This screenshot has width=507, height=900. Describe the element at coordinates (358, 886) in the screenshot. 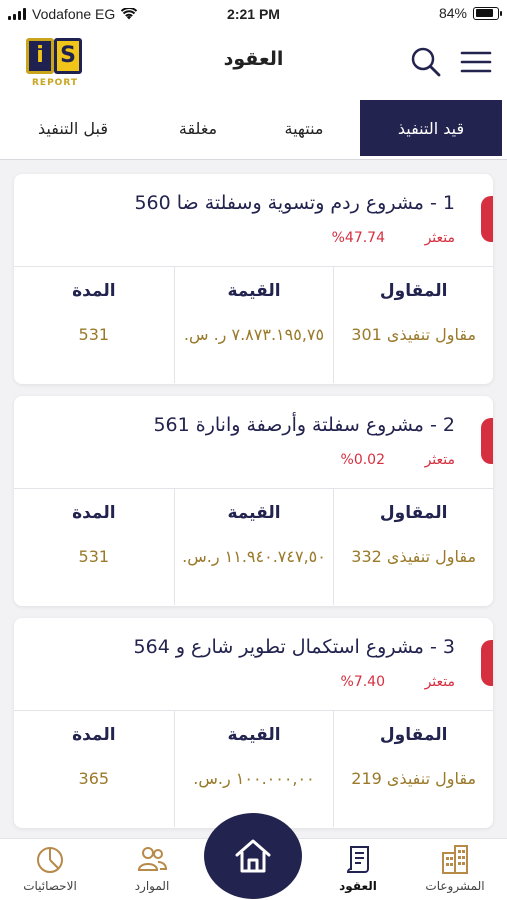

I see `nav-contracts-label: العقود` at that location.